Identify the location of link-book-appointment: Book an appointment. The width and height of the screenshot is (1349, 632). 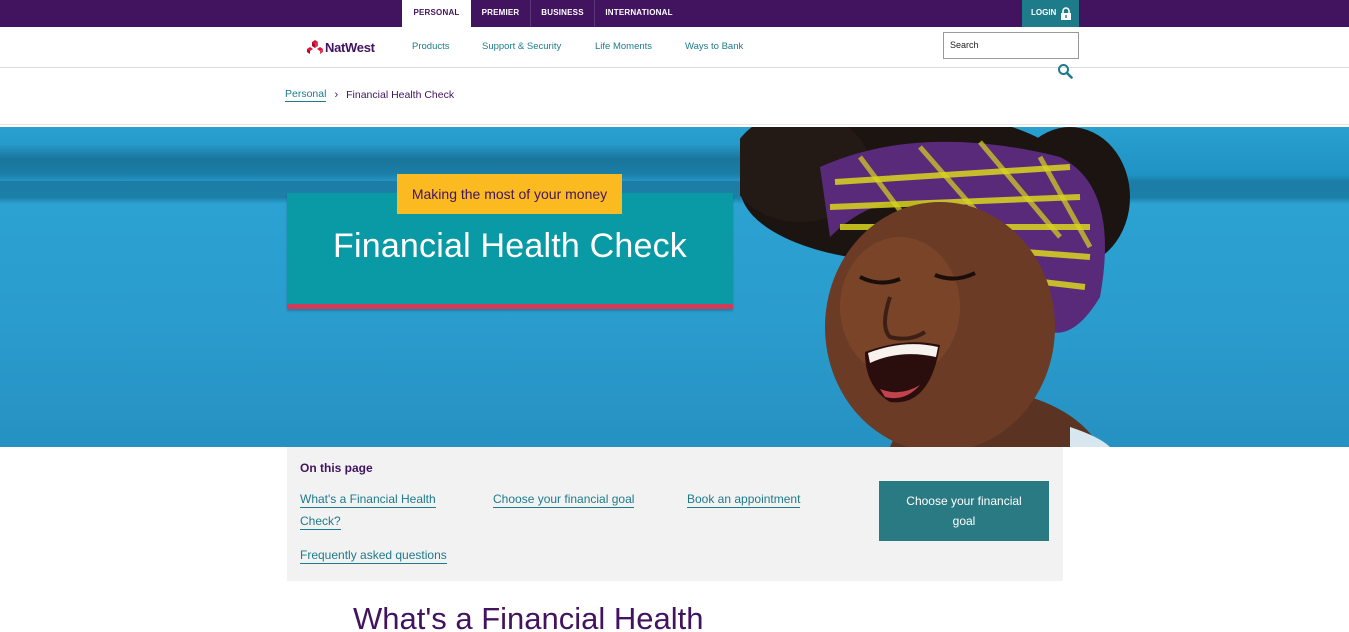
(744, 499).